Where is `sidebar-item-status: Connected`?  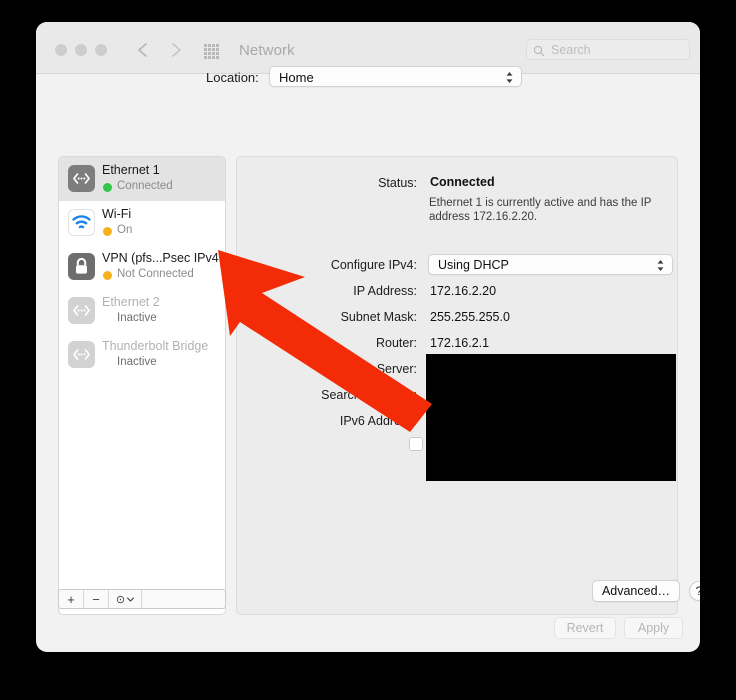
sidebar-item-status: Connected is located at coordinates (145, 186).